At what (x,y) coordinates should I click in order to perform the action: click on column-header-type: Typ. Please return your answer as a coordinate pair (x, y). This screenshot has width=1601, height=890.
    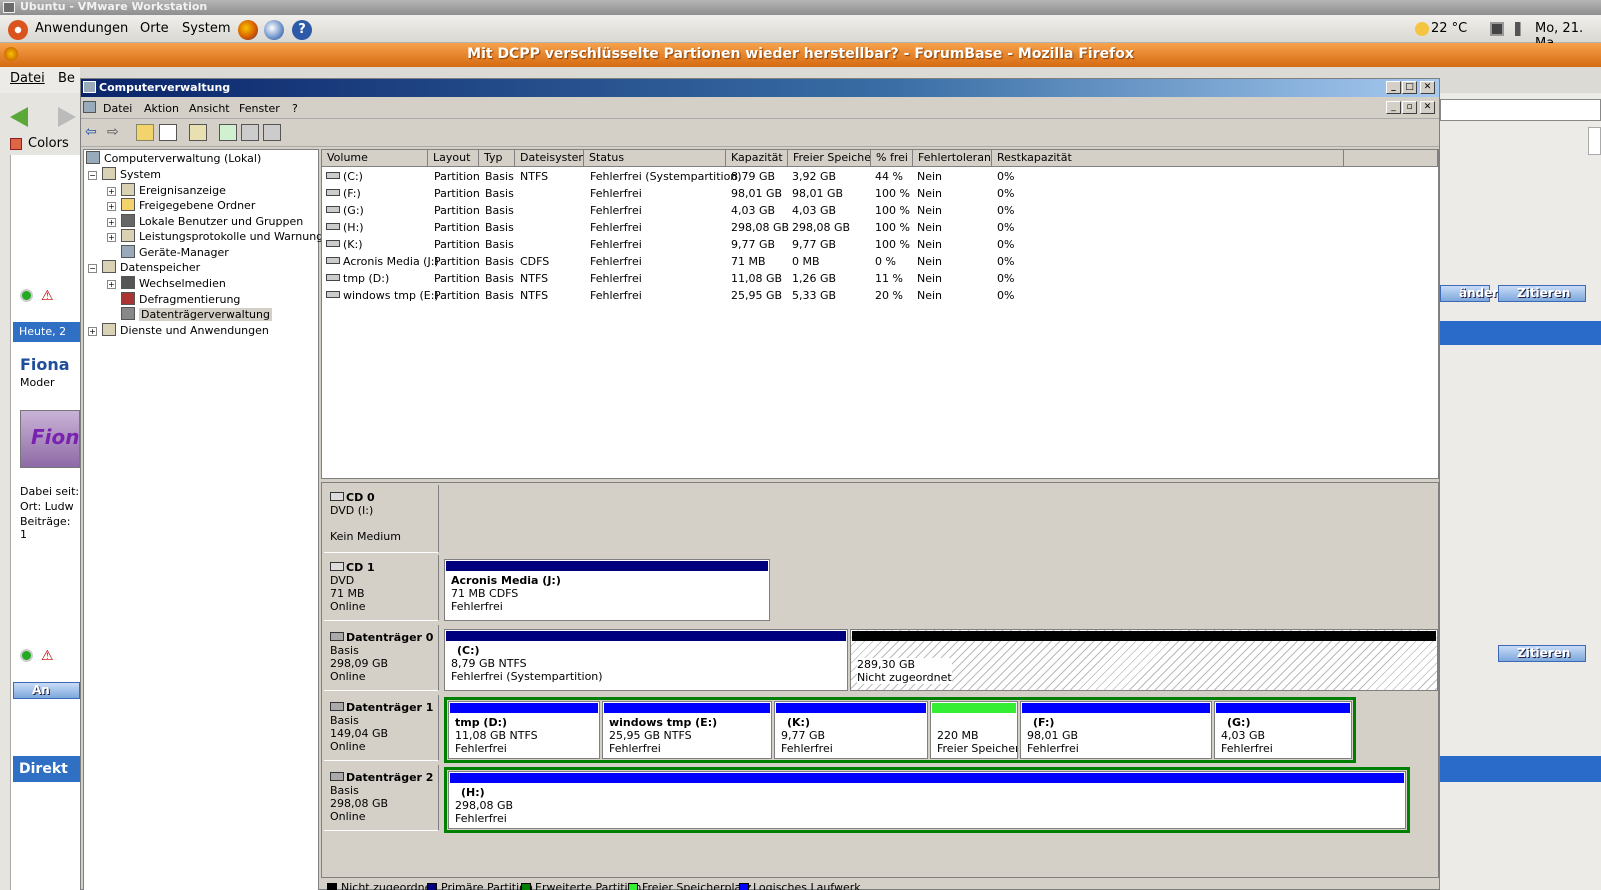
    Looking at the image, I should click on (497, 158).